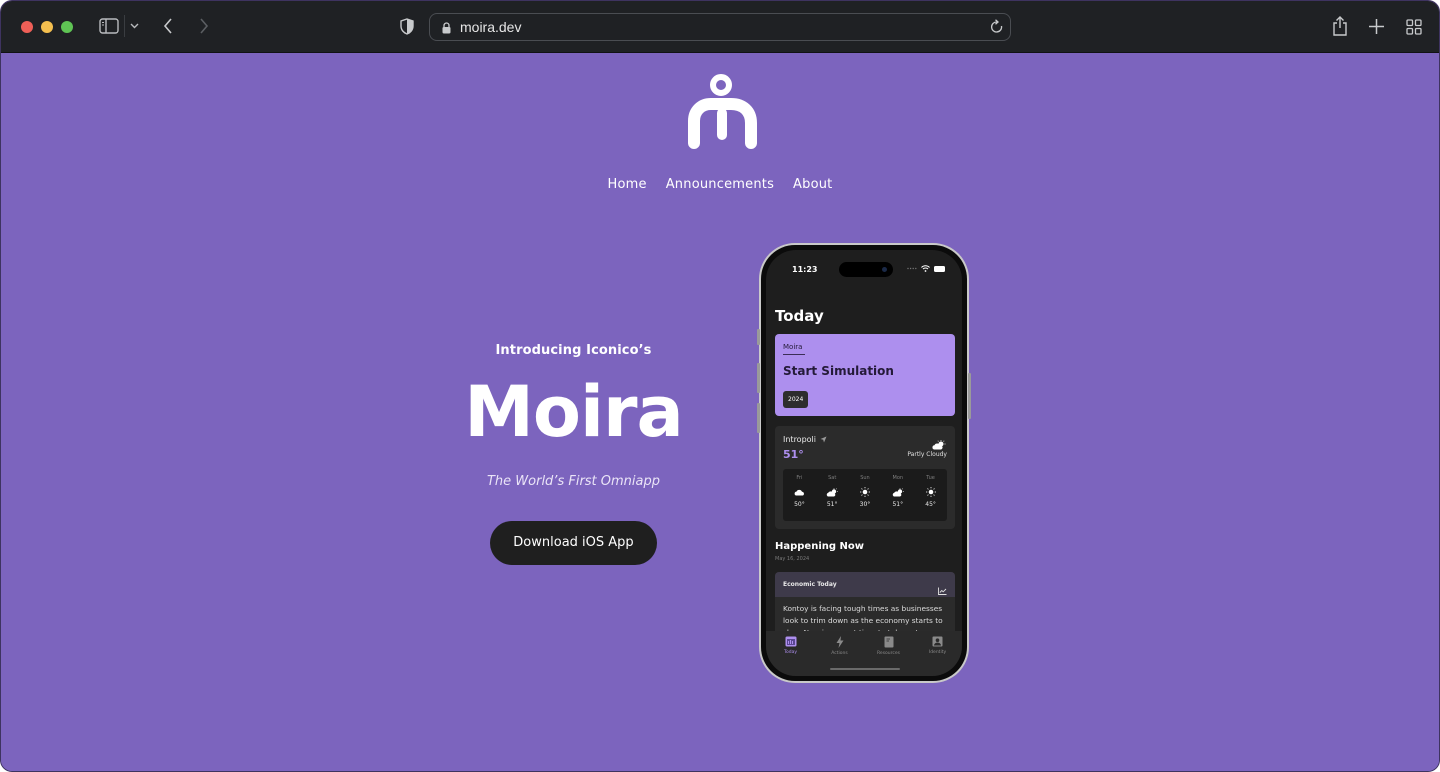  I want to click on sim-card-action: Start Simulation, so click(838, 371).